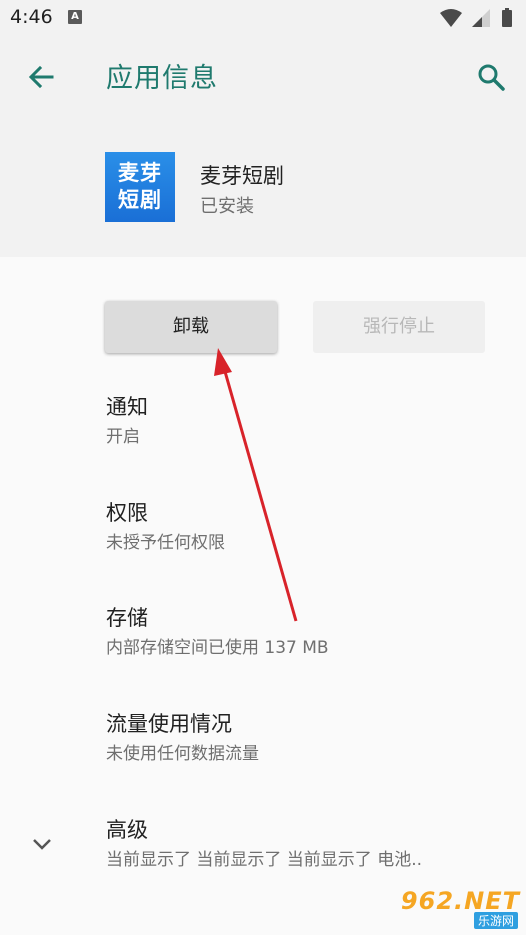 The width and height of the screenshot is (526, 935). I want to click on settings-item-subtitle: 开启, so click(123, 437).